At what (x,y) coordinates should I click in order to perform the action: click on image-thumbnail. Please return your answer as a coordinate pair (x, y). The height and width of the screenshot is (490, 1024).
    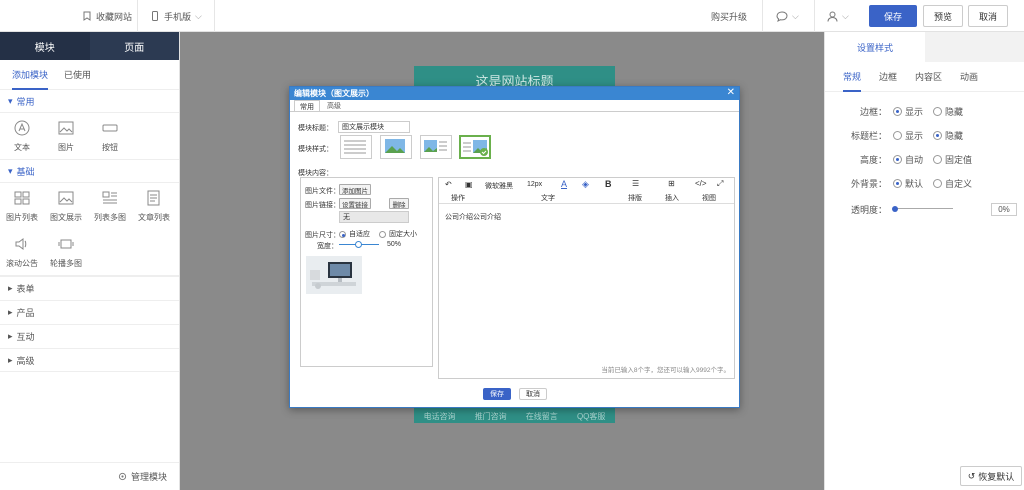
    Looking at the image, I should click on (334, 275).